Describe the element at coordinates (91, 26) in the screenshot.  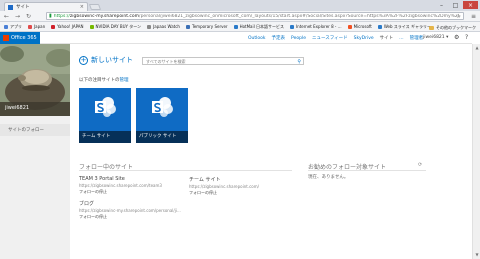
I see `nvidia-icon` at that location.